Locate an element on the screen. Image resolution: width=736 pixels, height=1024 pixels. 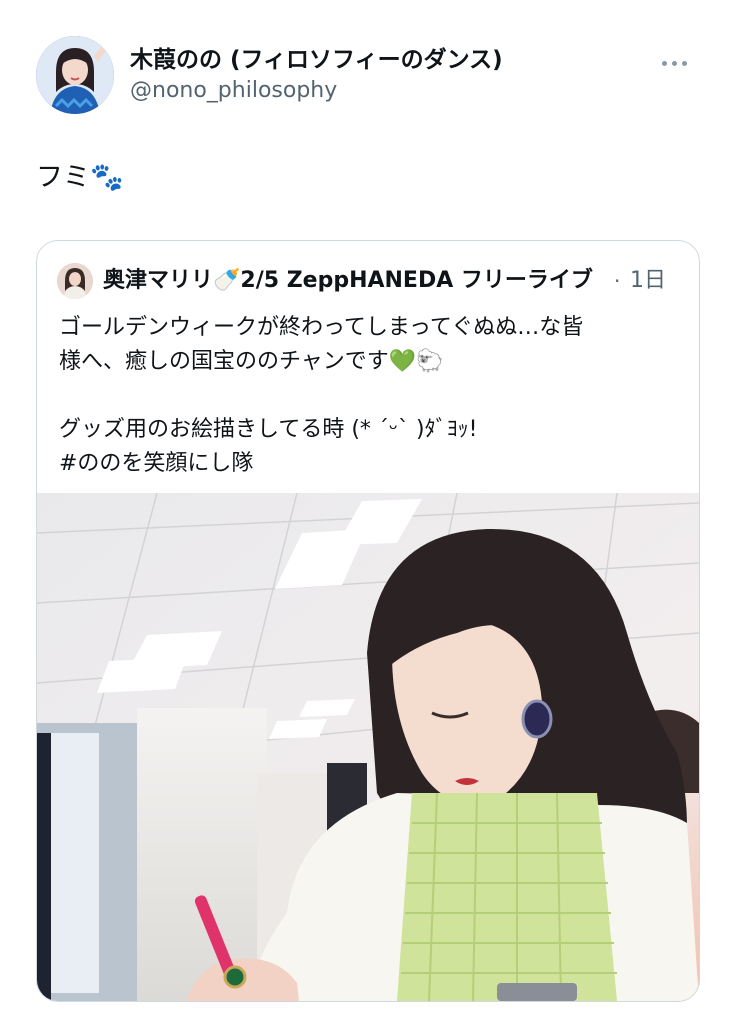
more-horizontal-icon is located at coordinates (675, 64).